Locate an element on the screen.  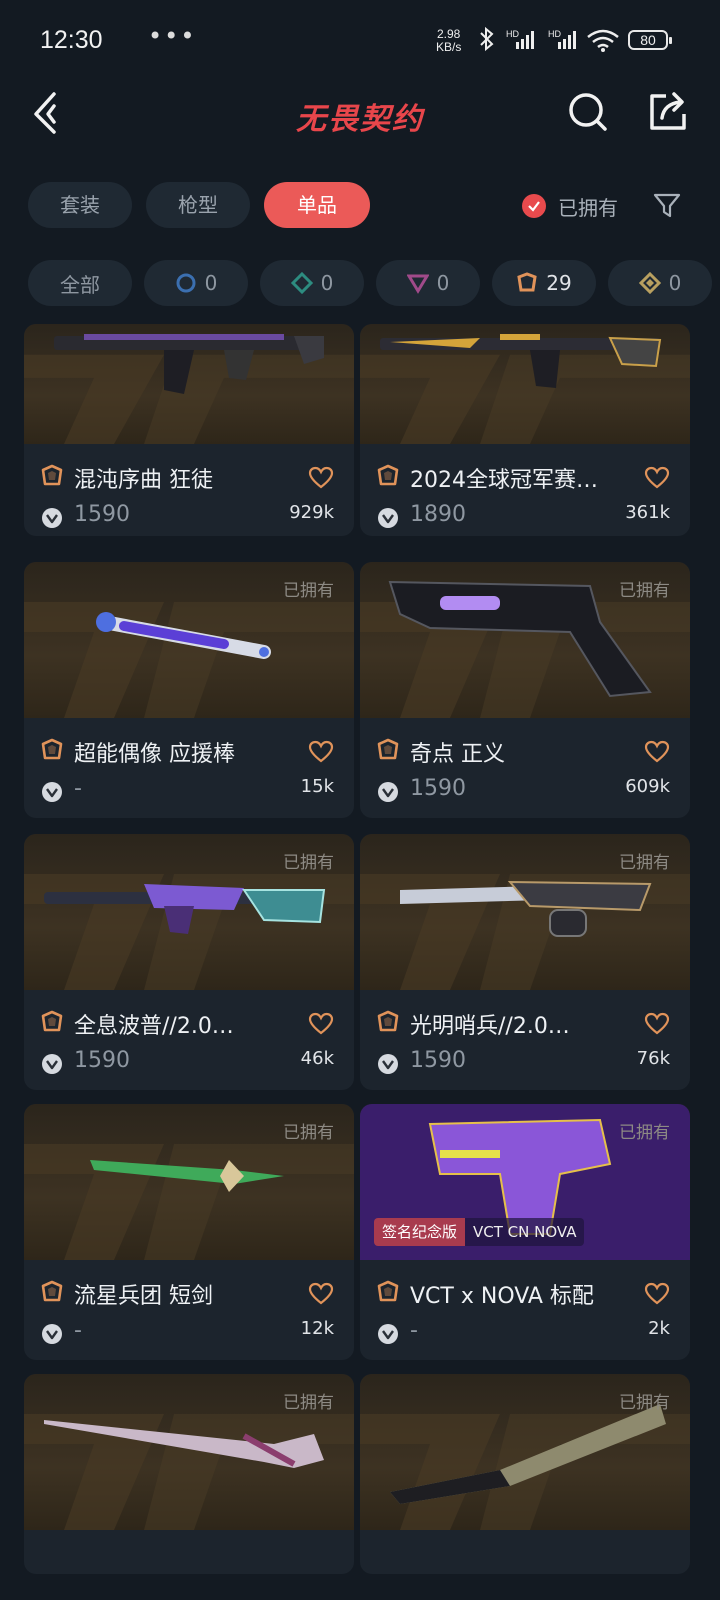
share-icon is located at coordinates (668, 112).